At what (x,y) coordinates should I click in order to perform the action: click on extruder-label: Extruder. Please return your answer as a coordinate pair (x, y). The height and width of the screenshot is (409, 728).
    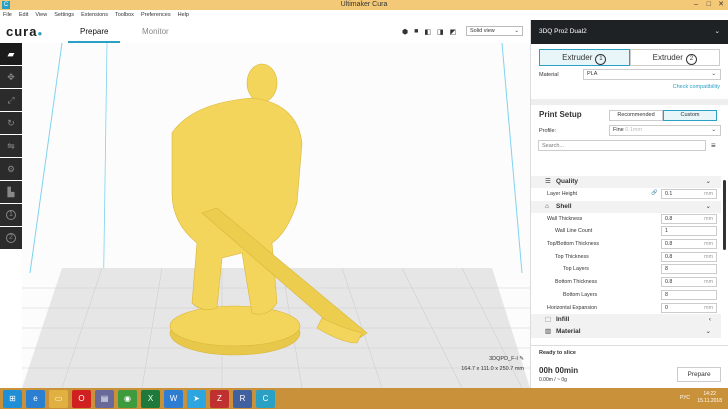
    Looking at the image, I should click on (667, 57).